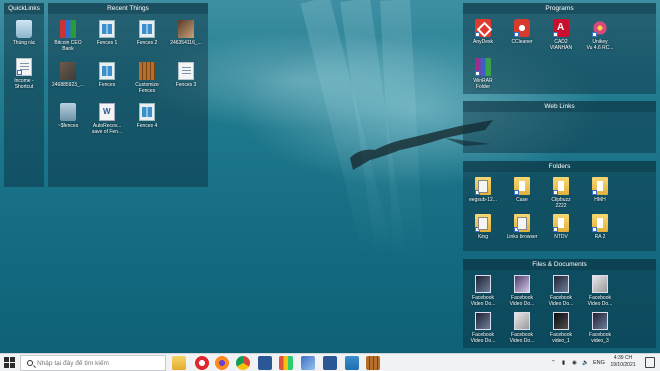  Describe the element at coordinates (522, 200) in the screenshot. I see `icon-label: Case` at that location.